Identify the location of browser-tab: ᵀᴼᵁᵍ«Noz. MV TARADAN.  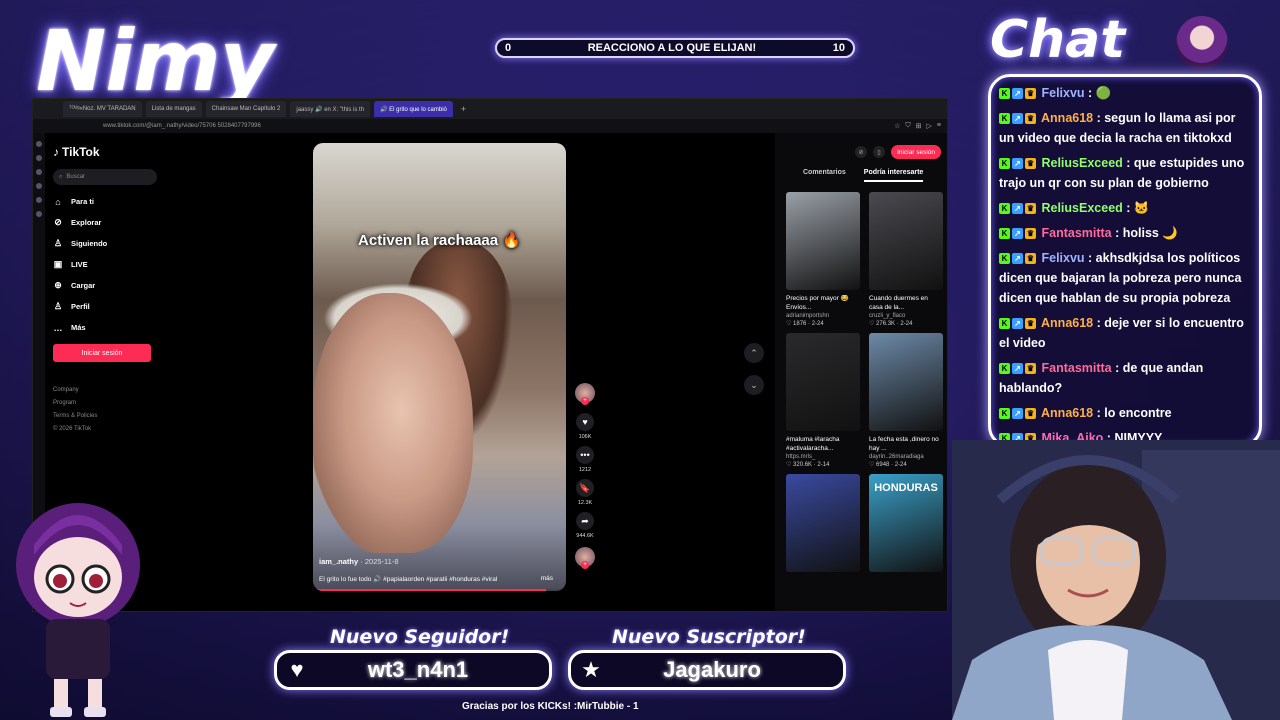
(102, 109).